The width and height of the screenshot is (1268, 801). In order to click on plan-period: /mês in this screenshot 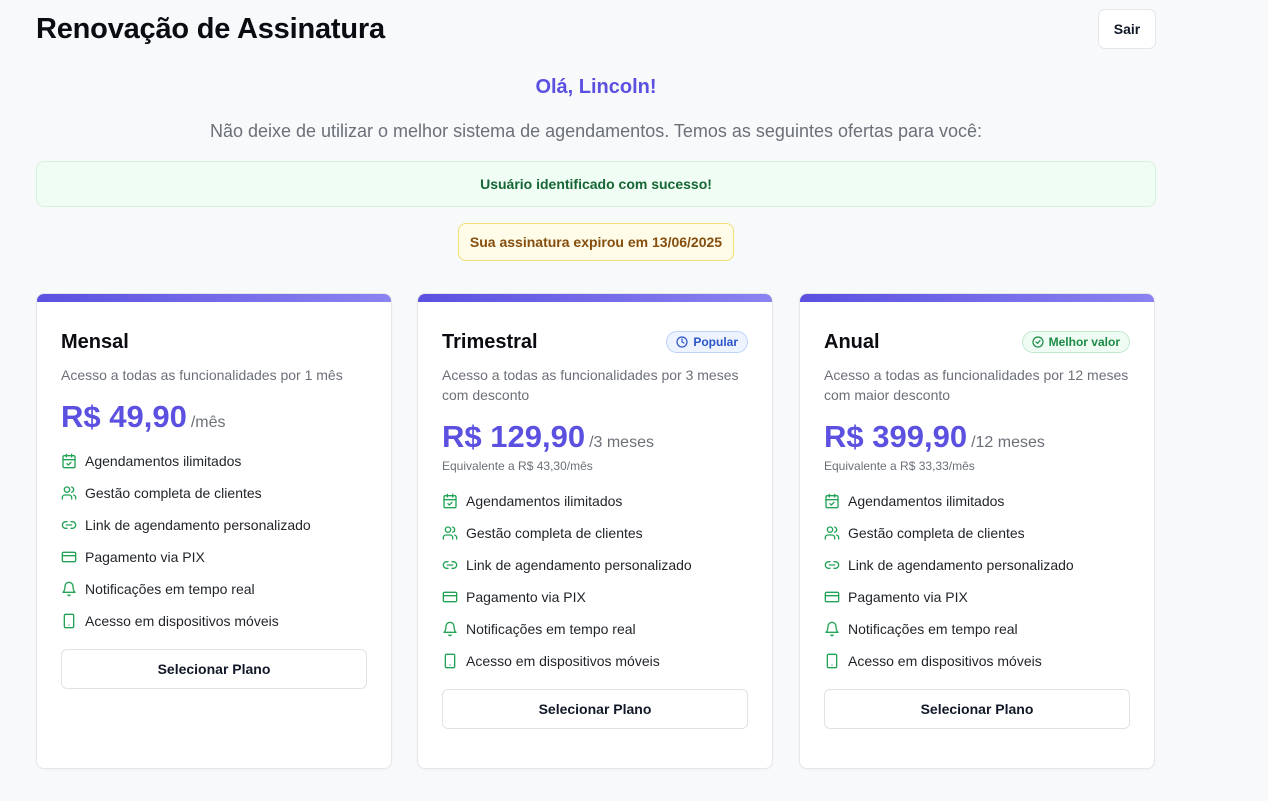, I will do `click(208, 422)`.